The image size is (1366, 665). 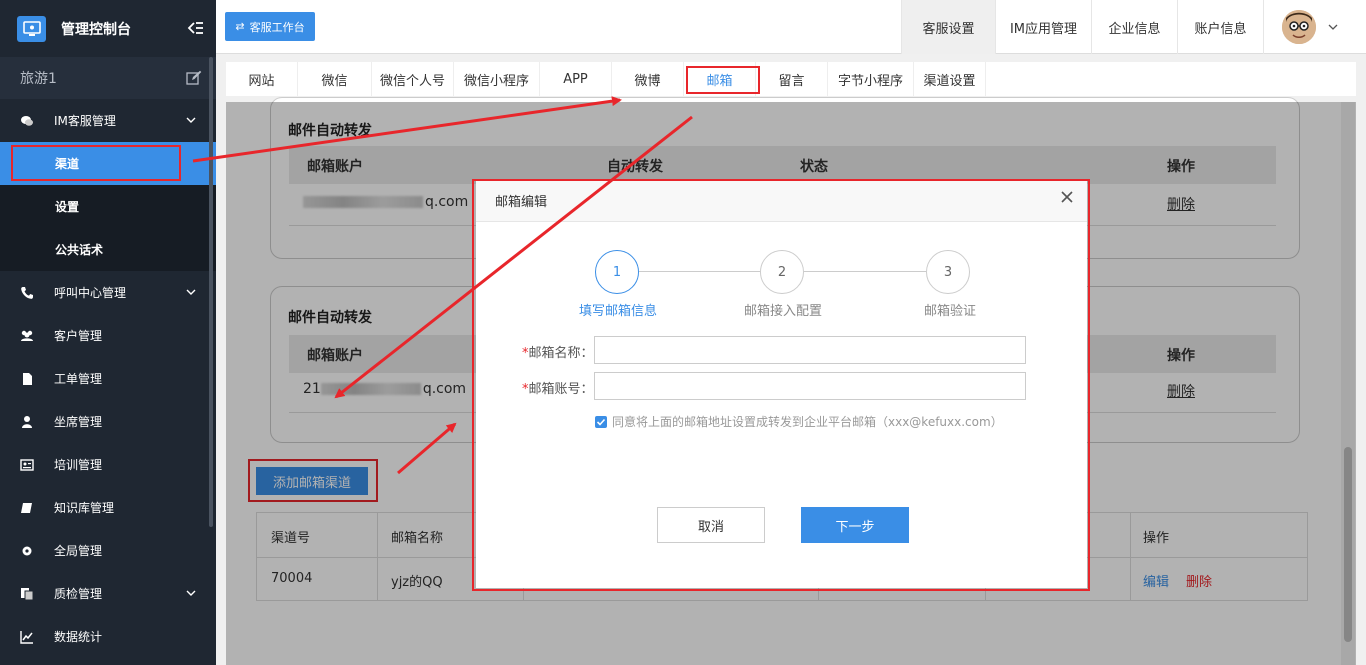 What do you see at coordinates (31, 28) in the screenshot?
I see `console-logo-icon` at bounding box center [31, 28].